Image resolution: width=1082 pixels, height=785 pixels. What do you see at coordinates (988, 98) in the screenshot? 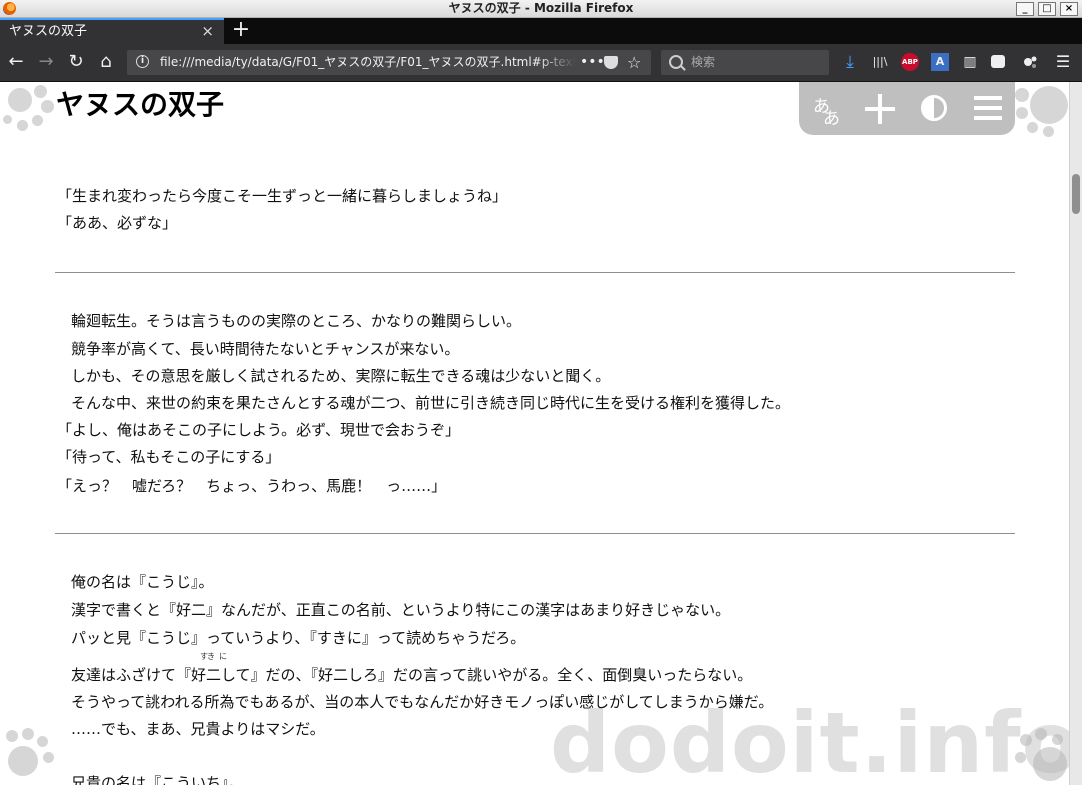
I see `hamburger-icon` at bounding box center [988, 98].